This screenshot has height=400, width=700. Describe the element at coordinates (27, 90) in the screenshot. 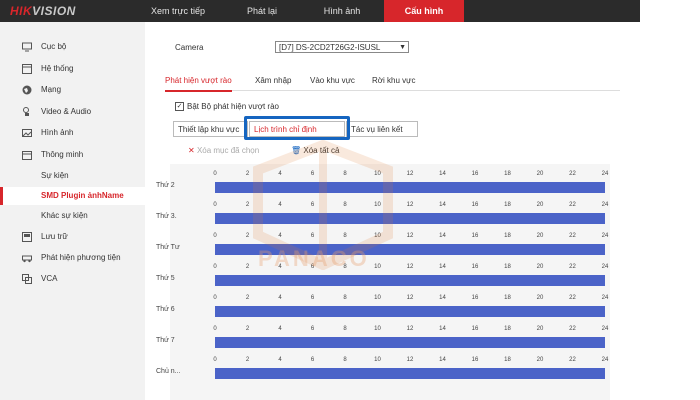

I see `globe-icon` at that location.